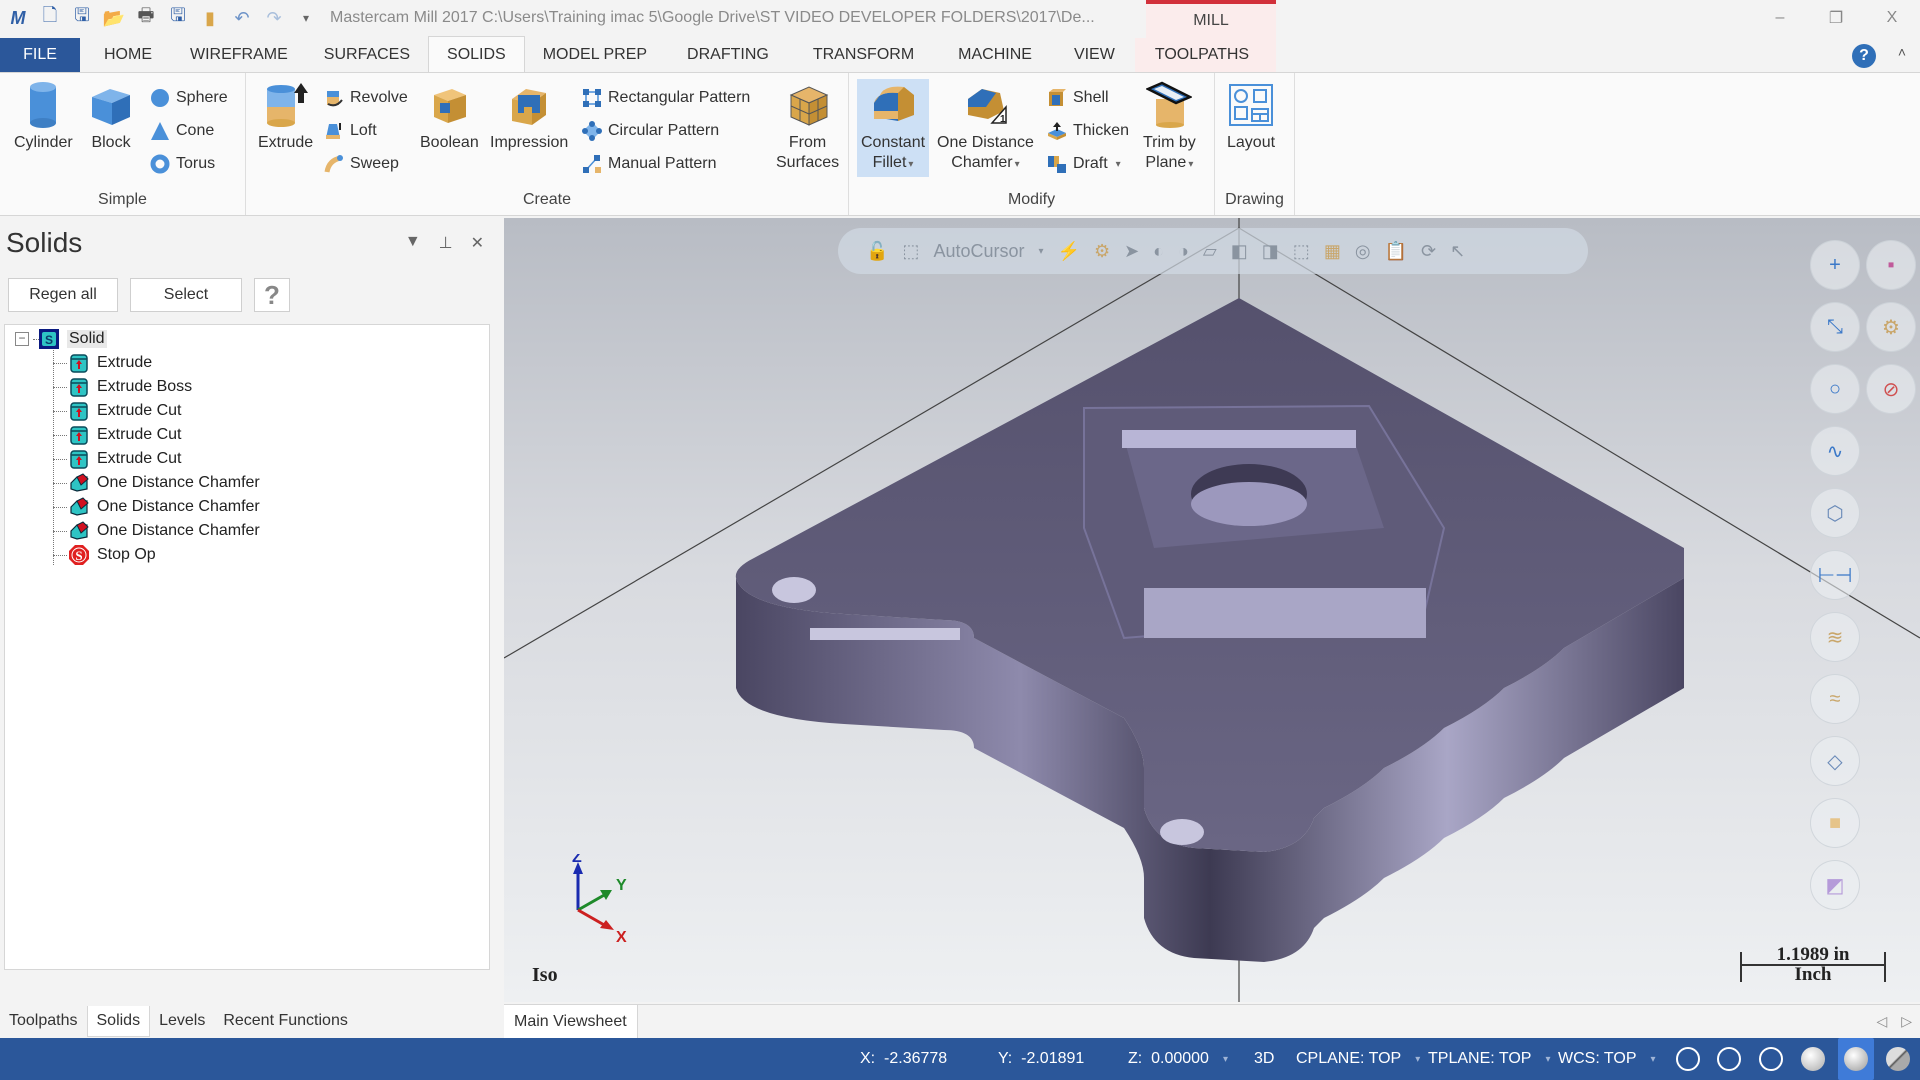  Describe the element at coordinates (242, 18) in the screenshot. I see `undo-icon: ↶` at that location.